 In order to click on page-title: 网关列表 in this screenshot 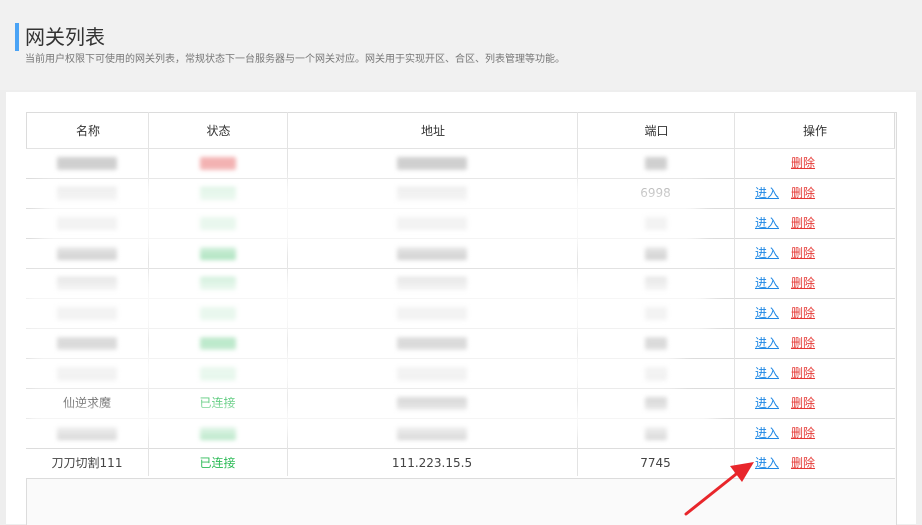, I will do `click(65, 37)`.